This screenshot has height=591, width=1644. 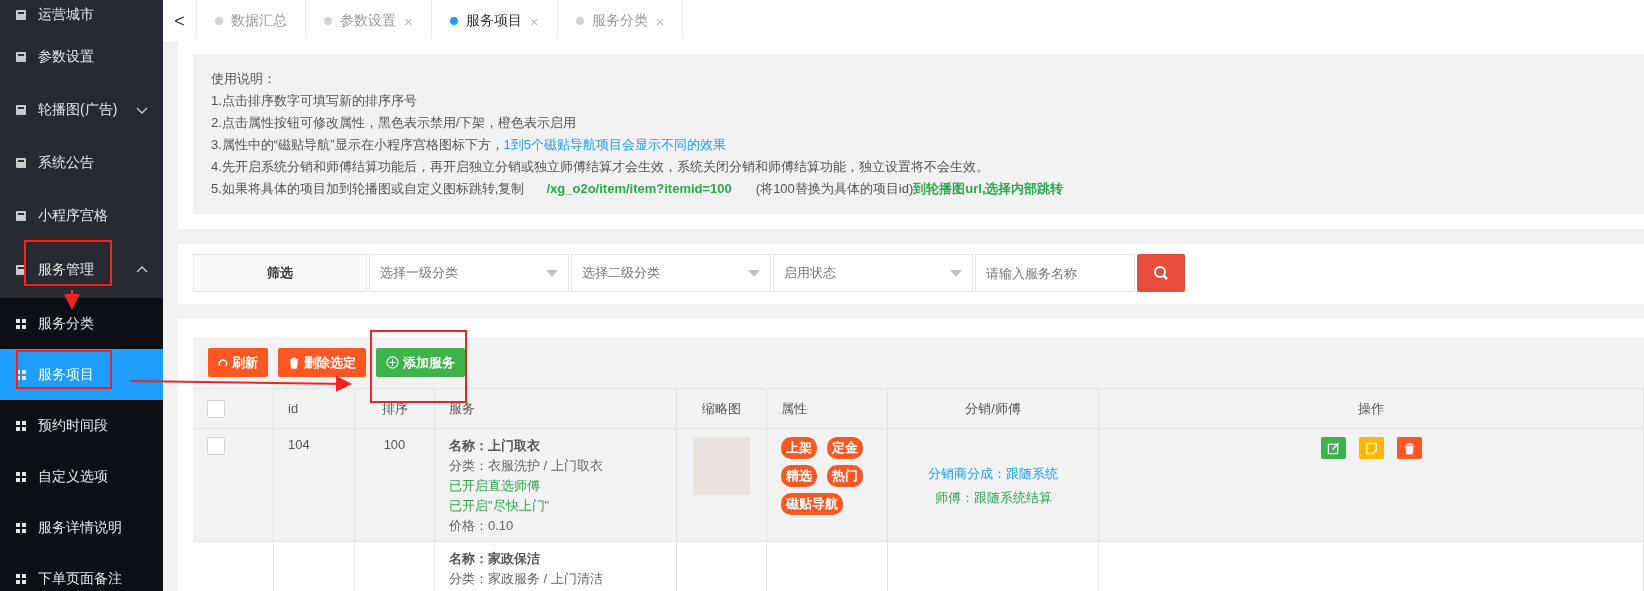 I want to click on grid-icon, so click(x=21, y=323).